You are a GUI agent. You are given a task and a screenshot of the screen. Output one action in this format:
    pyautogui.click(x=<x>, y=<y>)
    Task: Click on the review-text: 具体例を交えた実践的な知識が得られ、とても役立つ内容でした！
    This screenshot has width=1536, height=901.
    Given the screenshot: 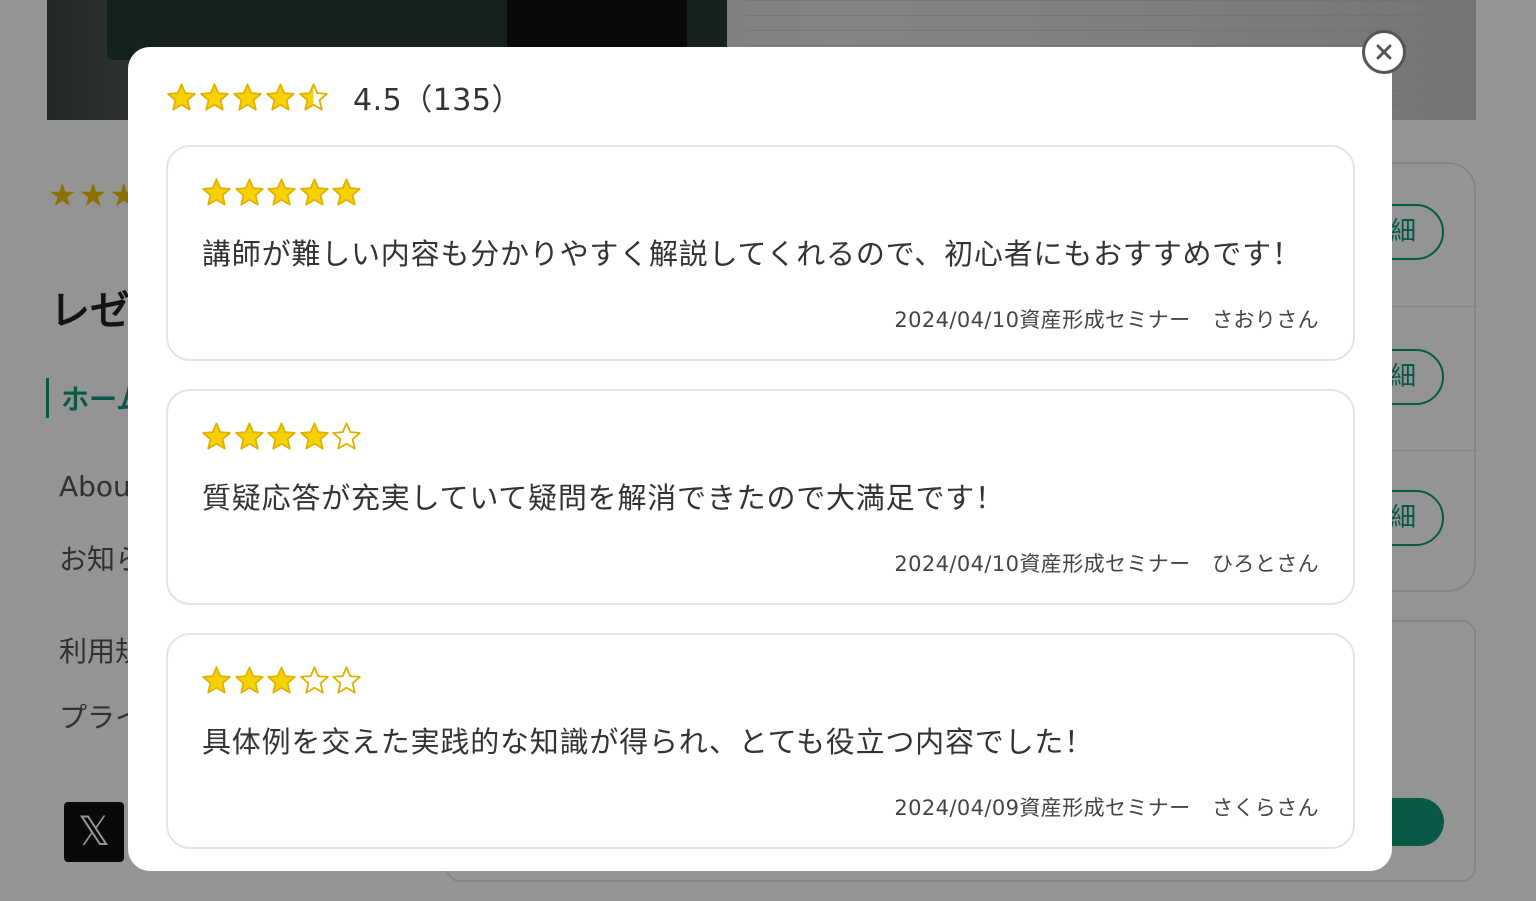 What is the action you would take?
    pyautogui.click(x=648, y=742)
    